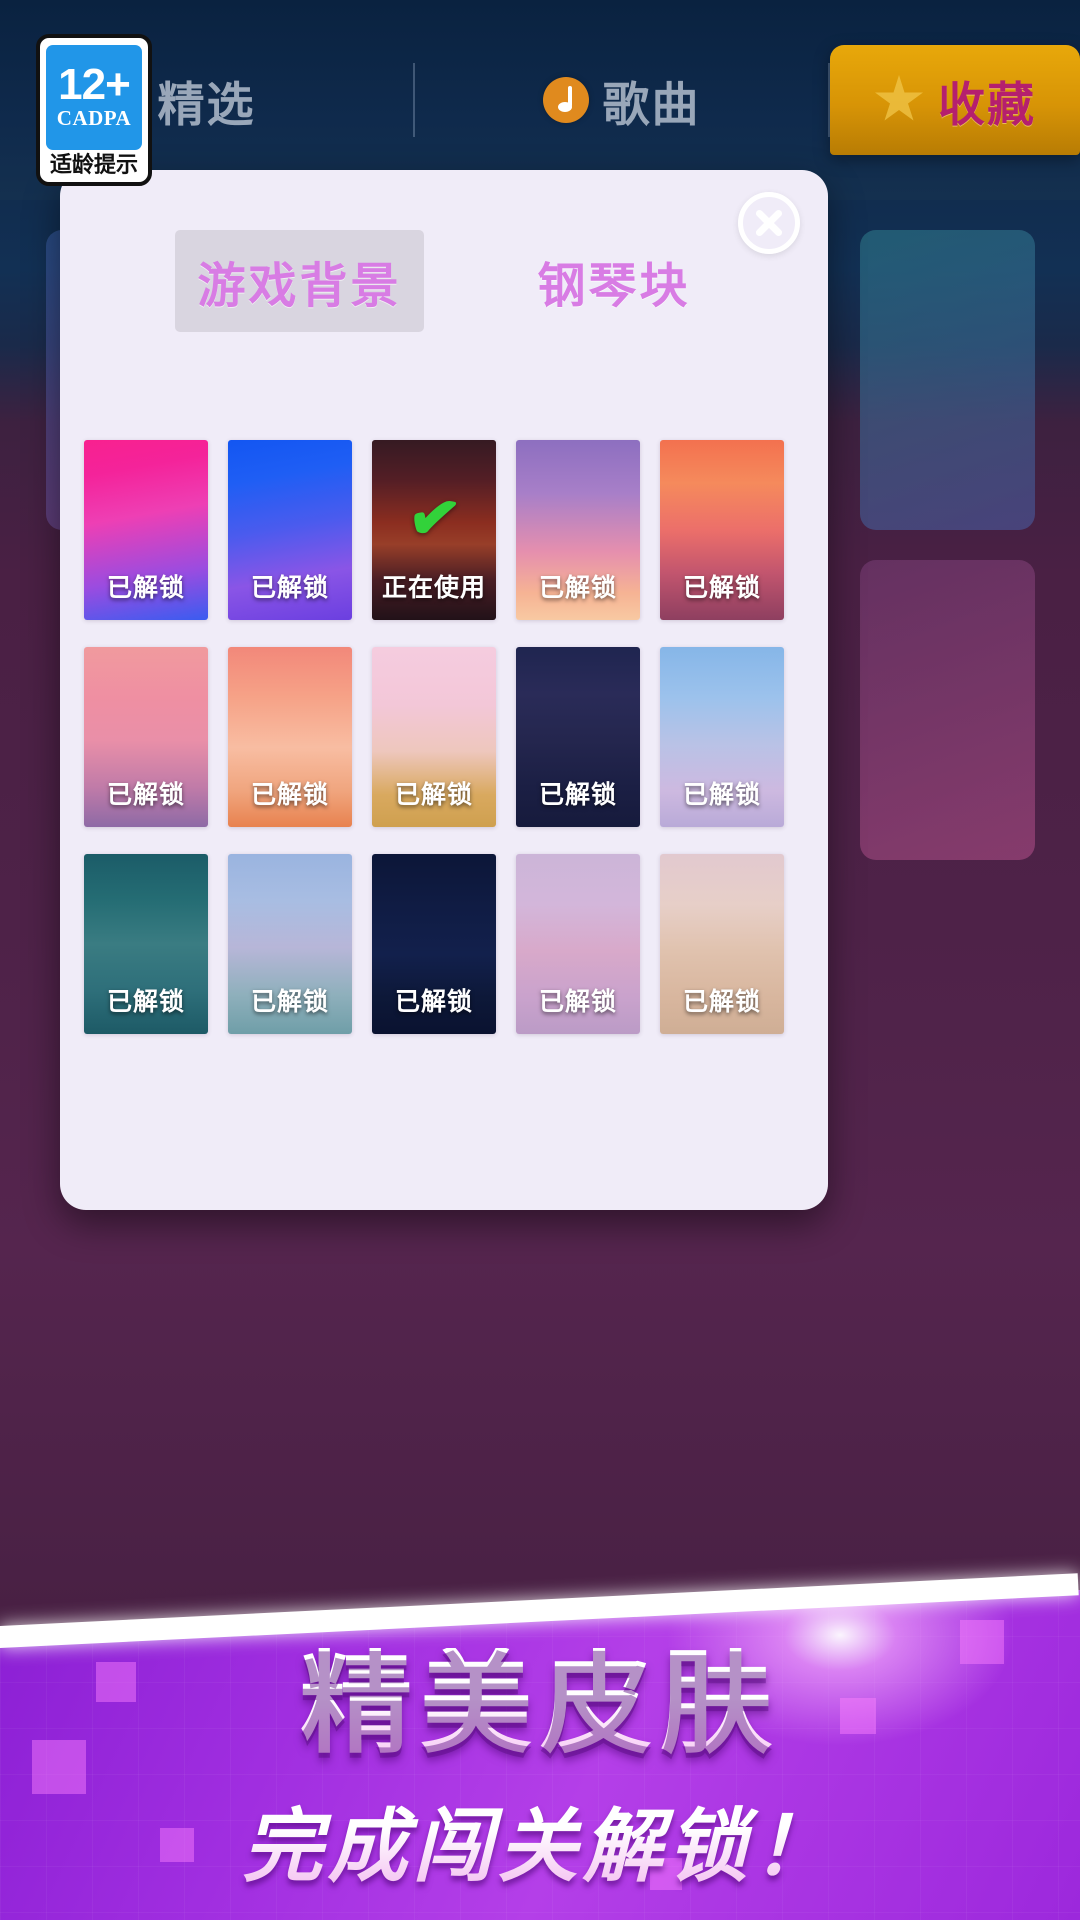 Image resolution: width=1080 pixels, height=1920 pixels. I want to click on promo-subheadline: 完成闯关解锁！, so click(540, 1840).